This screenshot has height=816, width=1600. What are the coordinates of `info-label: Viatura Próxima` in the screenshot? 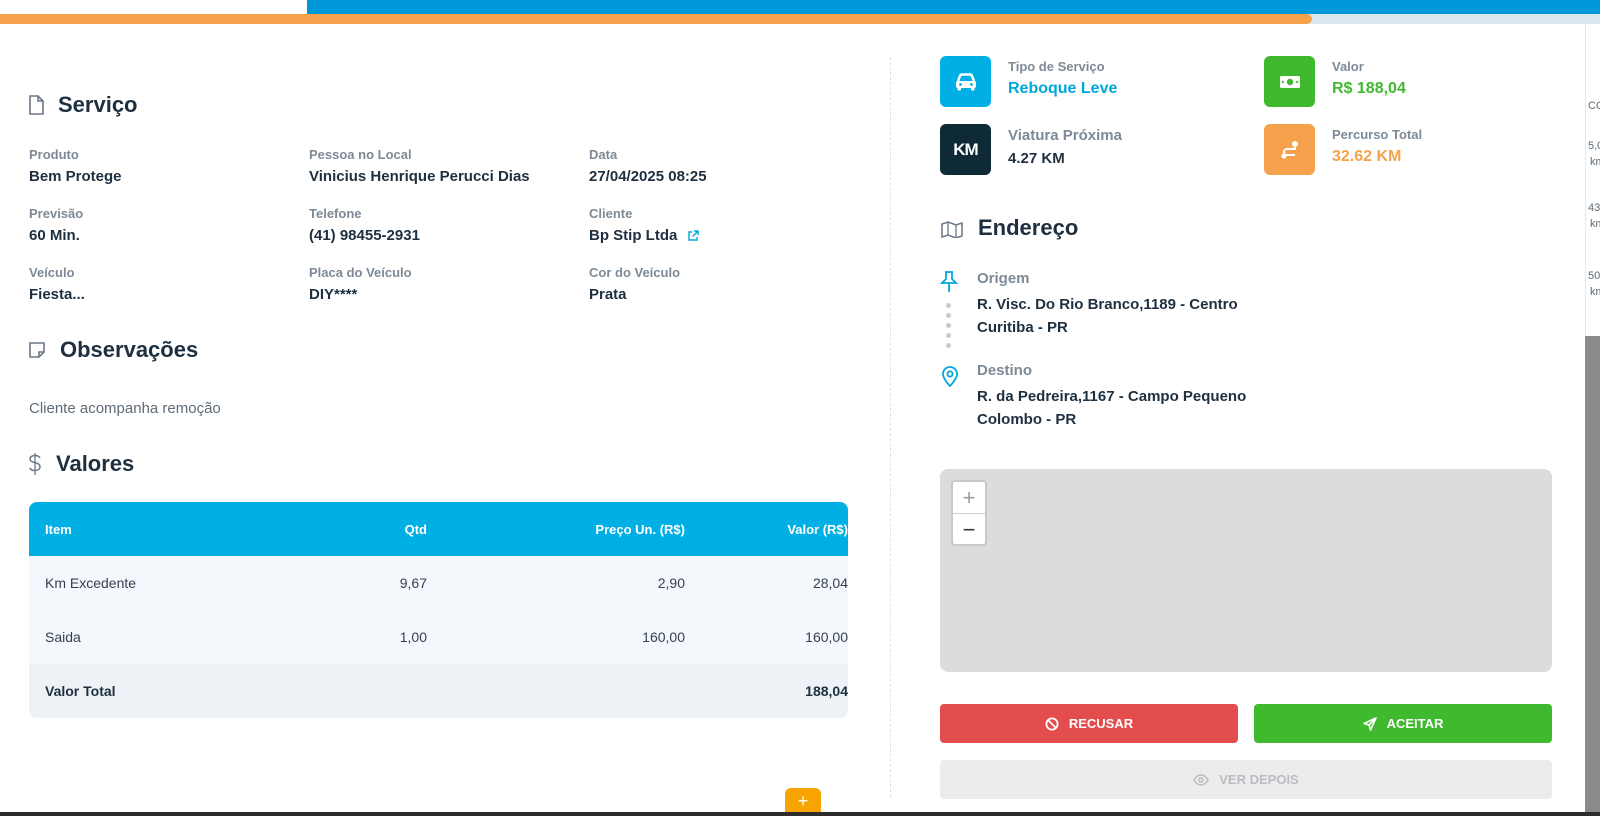 It's located at (1065, 135).